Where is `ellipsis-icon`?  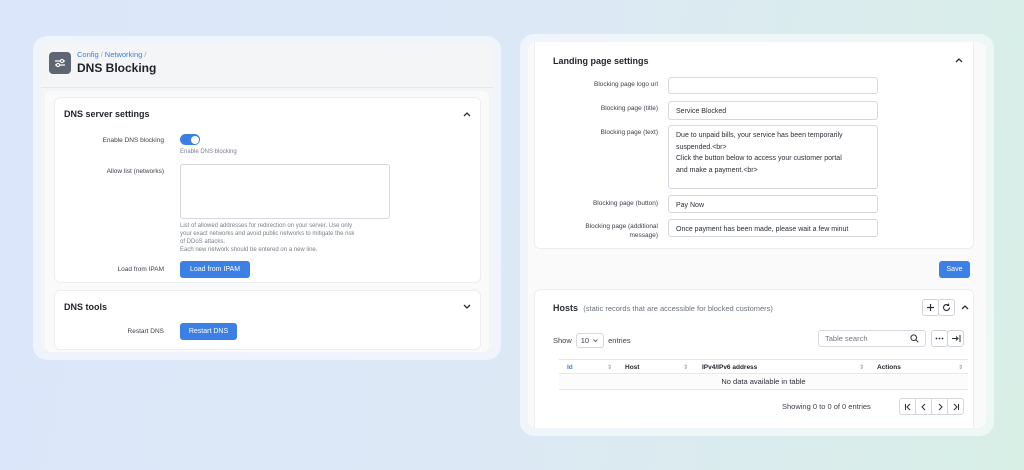 ellipsis-icon is located at coordinates (939, 338).